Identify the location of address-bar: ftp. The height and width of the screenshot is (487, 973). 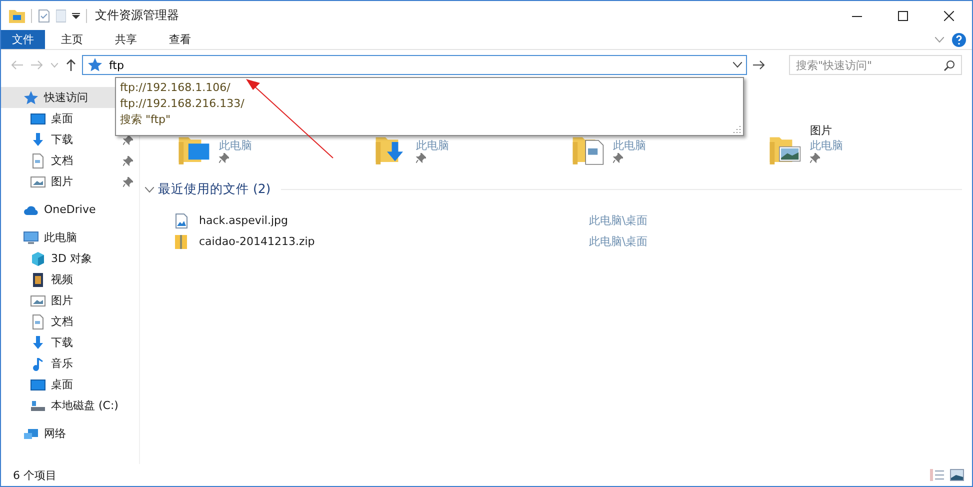
(414, 65).